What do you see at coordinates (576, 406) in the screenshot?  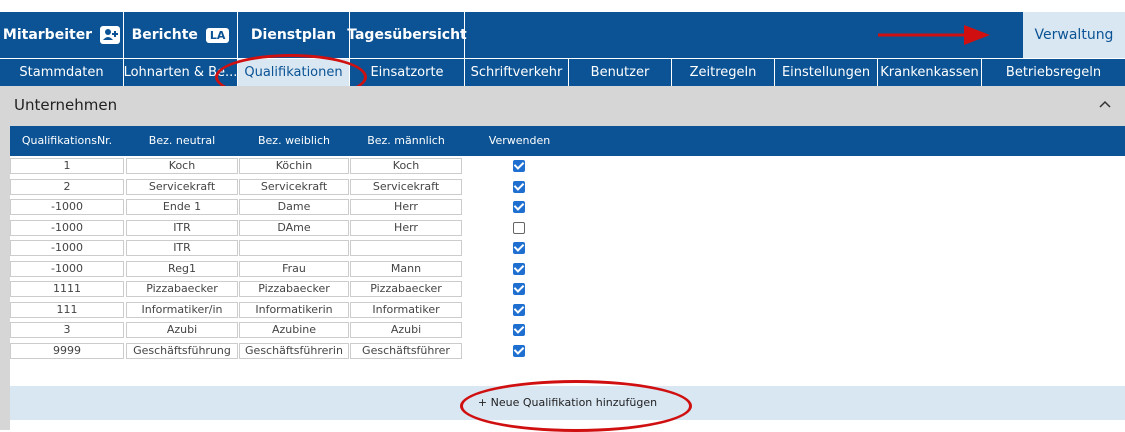 I see `annotation-circle-add` at bounding box center [576, 406].